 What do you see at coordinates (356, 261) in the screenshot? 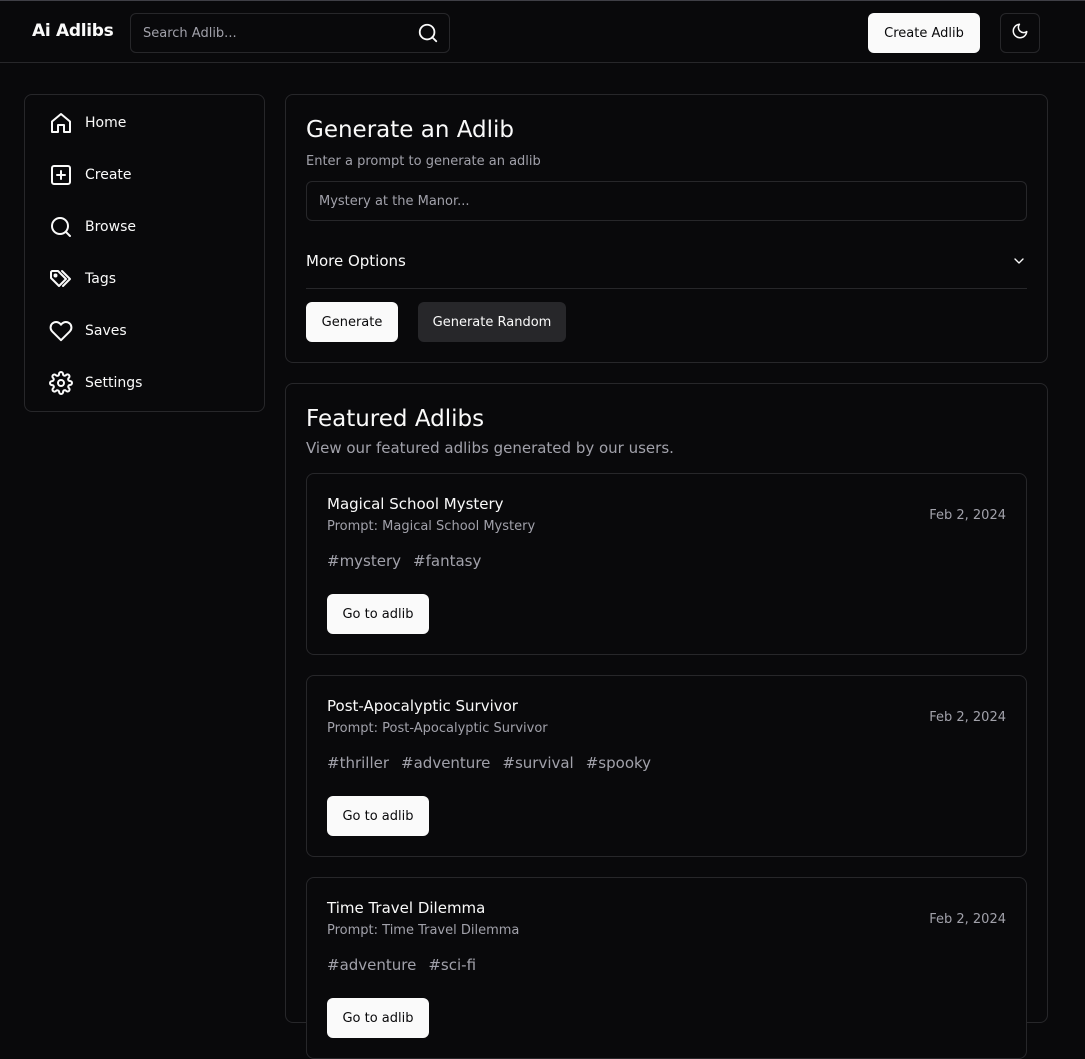
I see `more-options-label: More Options` at bounding box center [356, 261].